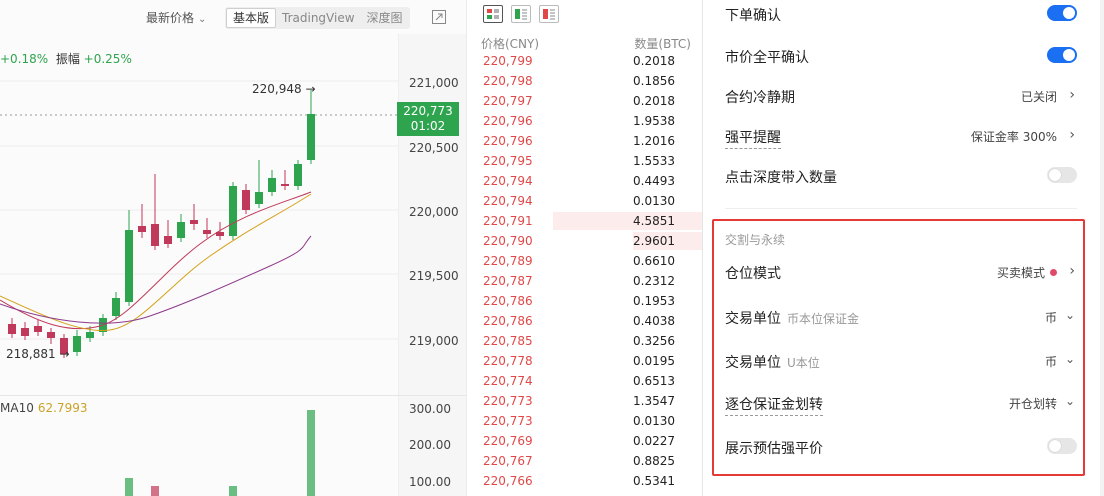  I want to click on ask-row: 220,773 1.3547, so click(585, 401).